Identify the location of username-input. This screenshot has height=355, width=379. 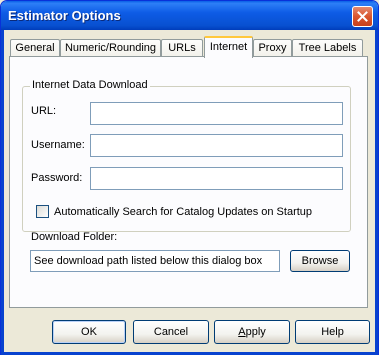
(216, 145).